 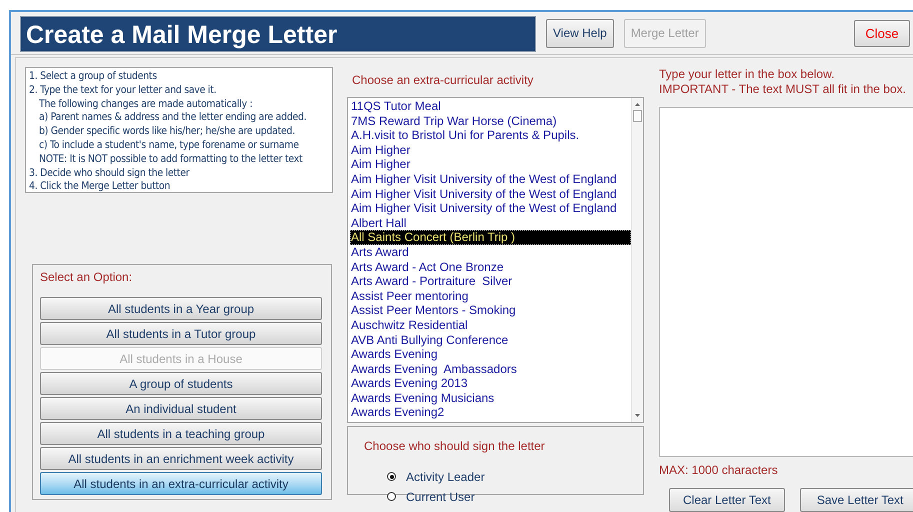 What do you see at coordinates (490, 354) in the screenshot?
I see `list-item: Awards Evening` at bounding box center [490, 354].